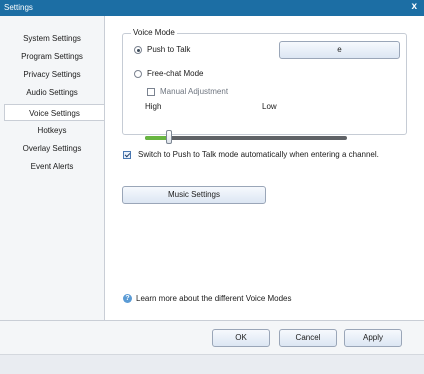 This screenshot has height=374, width=424. Describe the element at coordinates (127, 298) in the screenshot. I see `info-icon: ?` at that location.